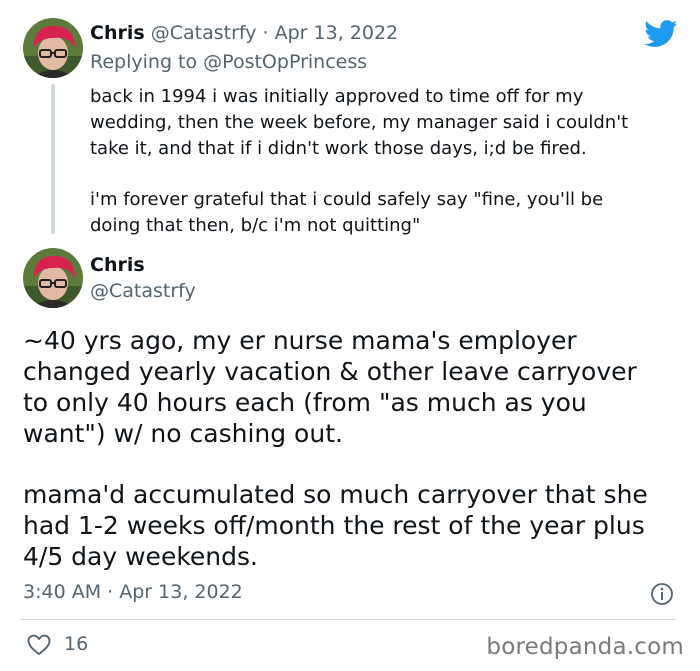  I want to click on heart-icon, so click(39, 647).